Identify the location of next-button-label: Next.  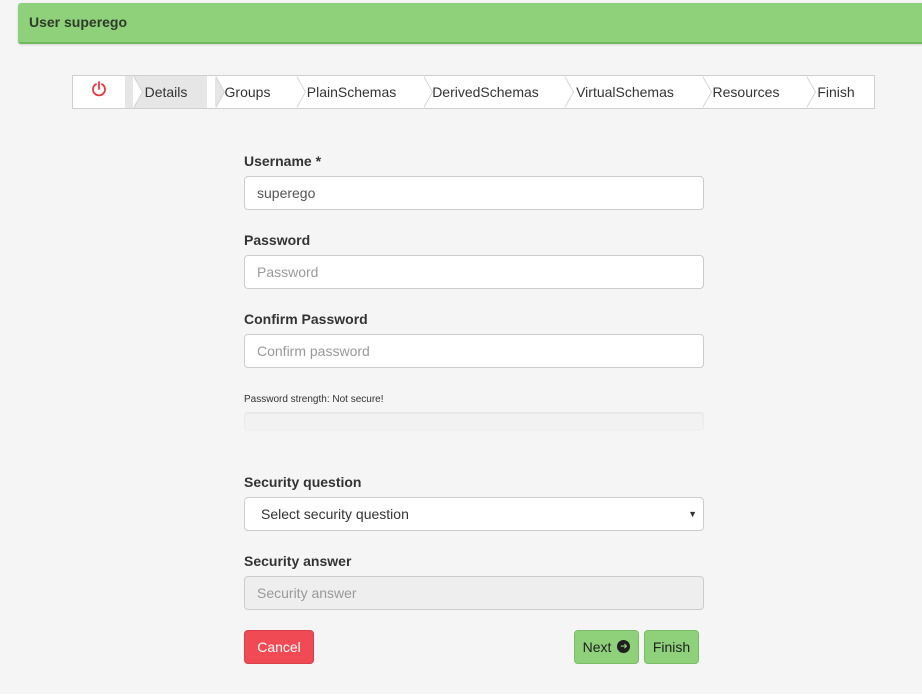
(597, 647).